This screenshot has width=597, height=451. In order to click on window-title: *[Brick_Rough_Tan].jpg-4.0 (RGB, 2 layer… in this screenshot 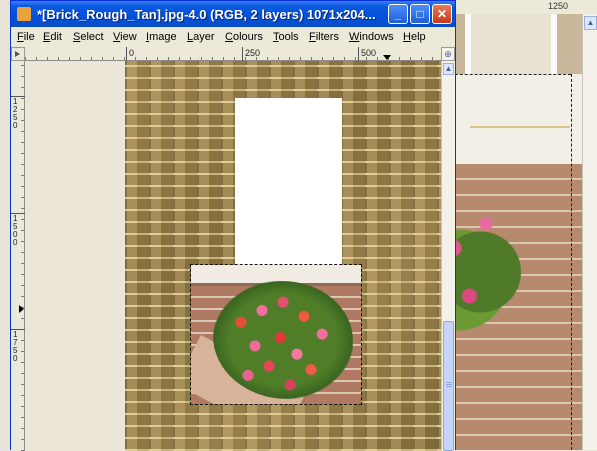, I will do `click(206, 14)`.